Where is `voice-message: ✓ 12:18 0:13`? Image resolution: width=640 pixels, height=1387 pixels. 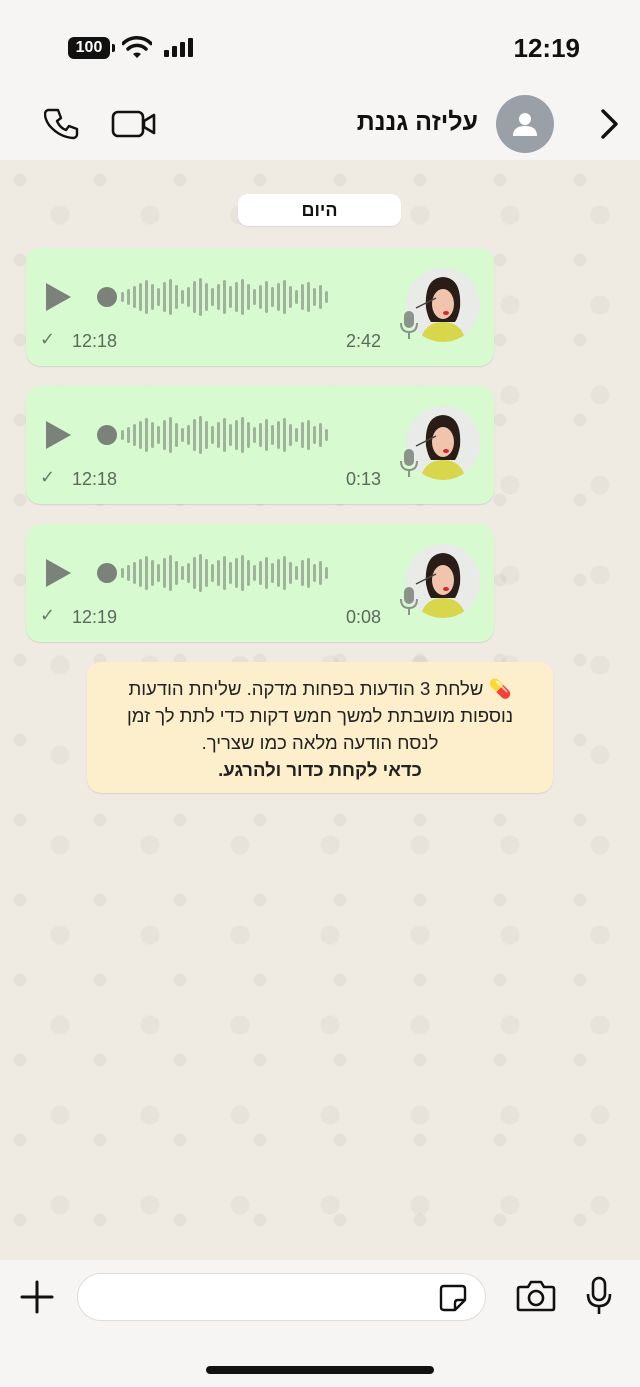
voice-message: ✓ 12:18 0:13 is located at coordinates (260, 445).